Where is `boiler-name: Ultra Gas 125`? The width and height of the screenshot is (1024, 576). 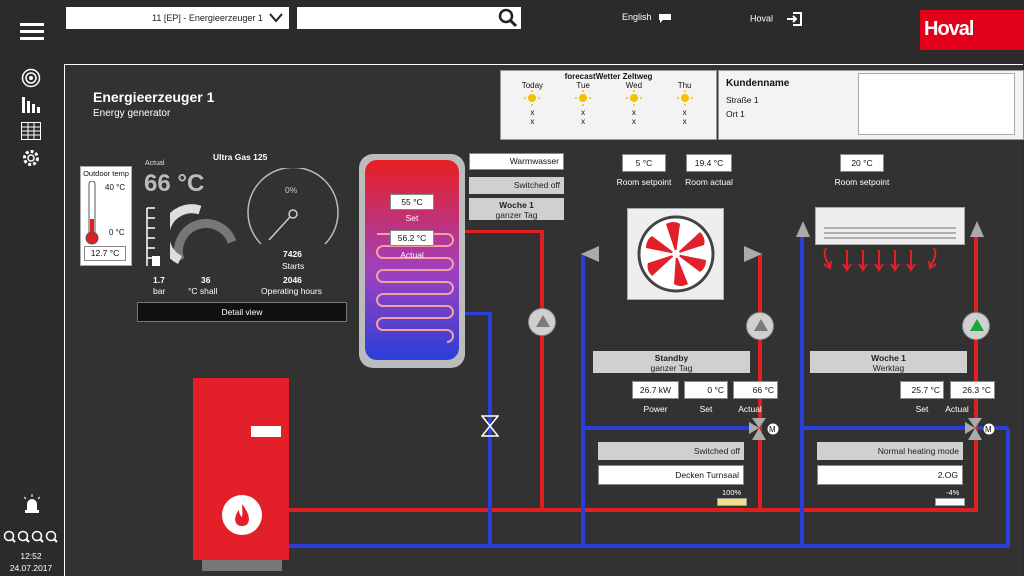
boiler-name: Ultra Gas 125 is located at coordinates (240, 157).